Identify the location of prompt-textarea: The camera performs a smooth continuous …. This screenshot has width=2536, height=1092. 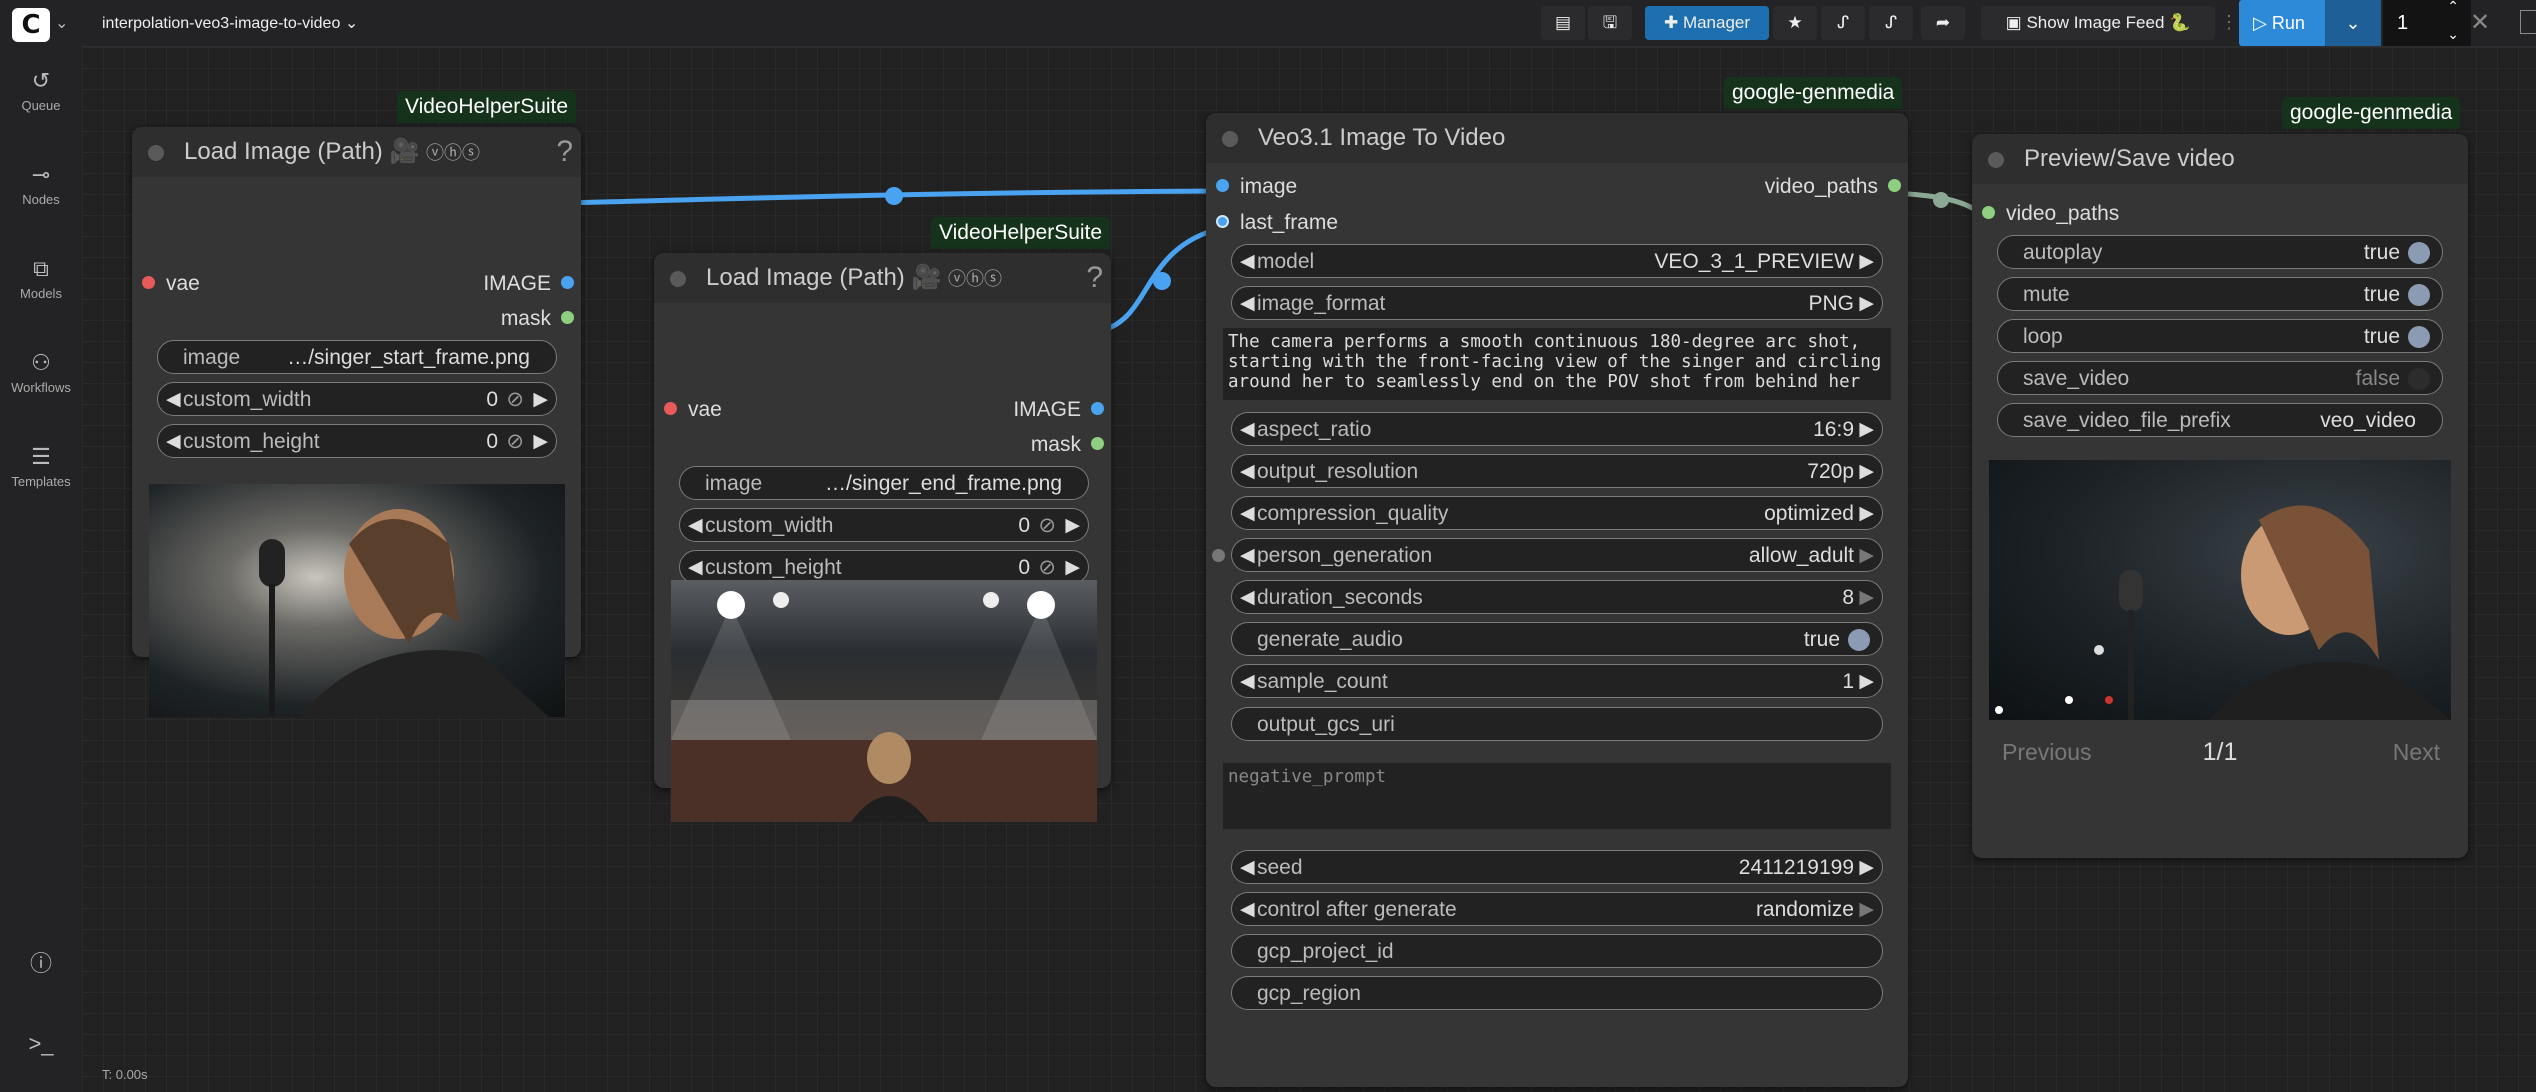
(1557, 364).